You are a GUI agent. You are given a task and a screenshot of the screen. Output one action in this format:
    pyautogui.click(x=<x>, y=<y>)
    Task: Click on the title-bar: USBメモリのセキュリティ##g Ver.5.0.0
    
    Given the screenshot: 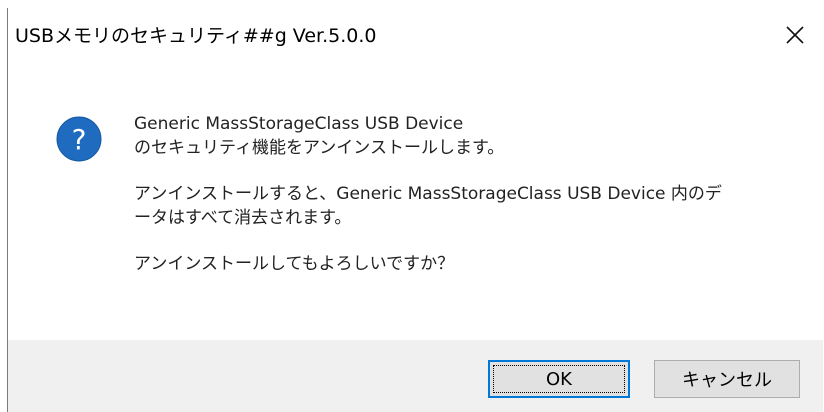 What is the action you would take?
    pyautogui.click(x=415, y=35)
    